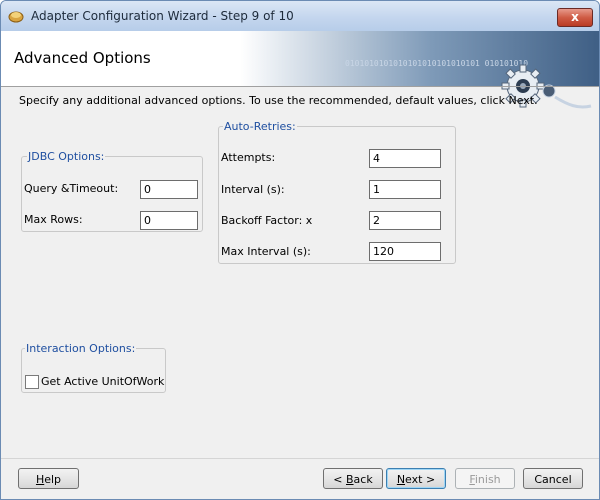 The width and height of the screenshot is (600, 500). I want to click on back-button: < Back, so click(353, 478).